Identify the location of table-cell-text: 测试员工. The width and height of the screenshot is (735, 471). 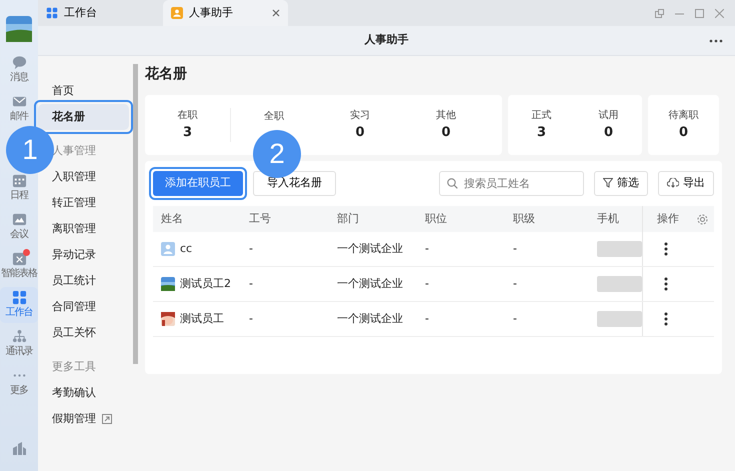
(202, 318).